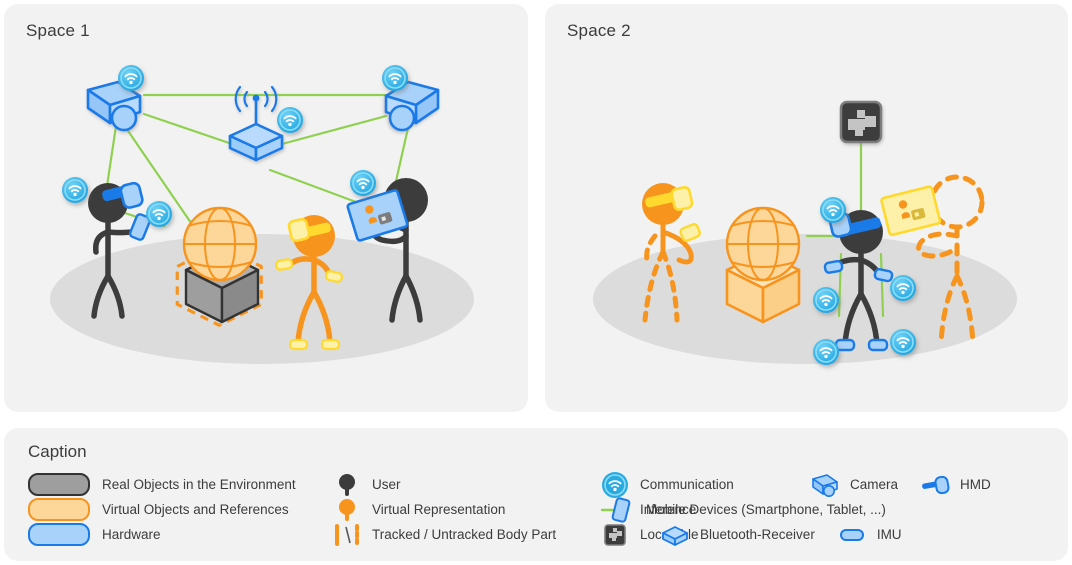 The height and width of the screenshot is (565, 1072). What do you see at coordinates (900, 484) in the screenshot?
I see `legend-hardware-row-1: Camera HMD` at bounding box center [900, 484].